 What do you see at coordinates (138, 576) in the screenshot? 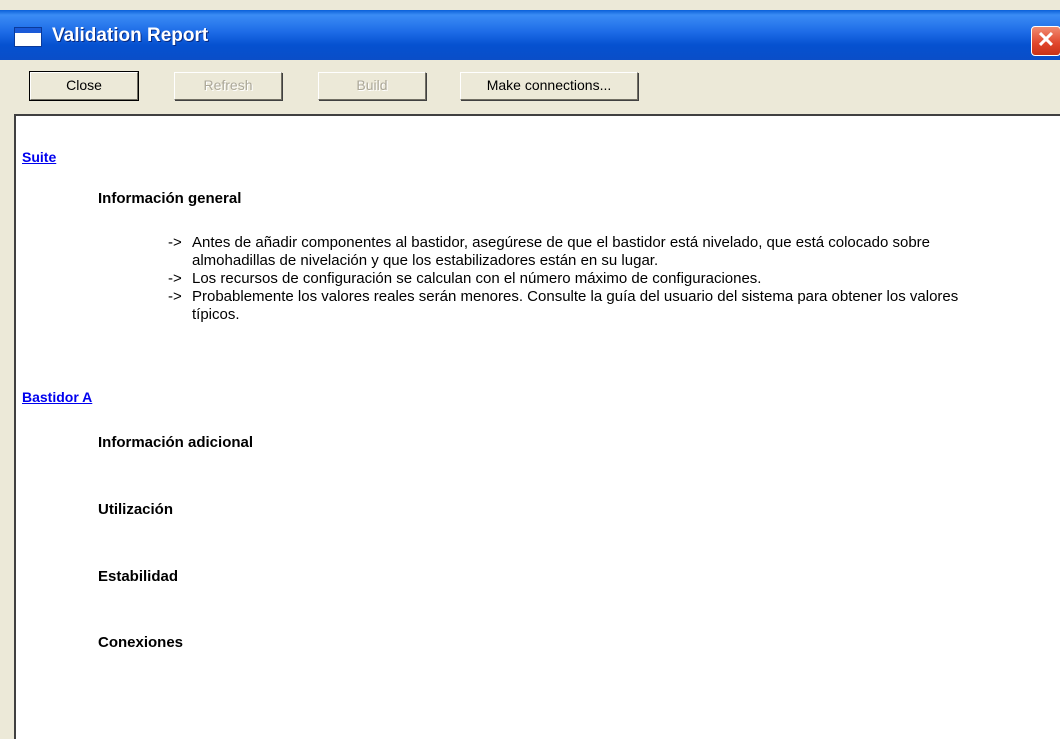
I see `heading-estabilidad: Estabilidad` at bounding box center [138, 576].